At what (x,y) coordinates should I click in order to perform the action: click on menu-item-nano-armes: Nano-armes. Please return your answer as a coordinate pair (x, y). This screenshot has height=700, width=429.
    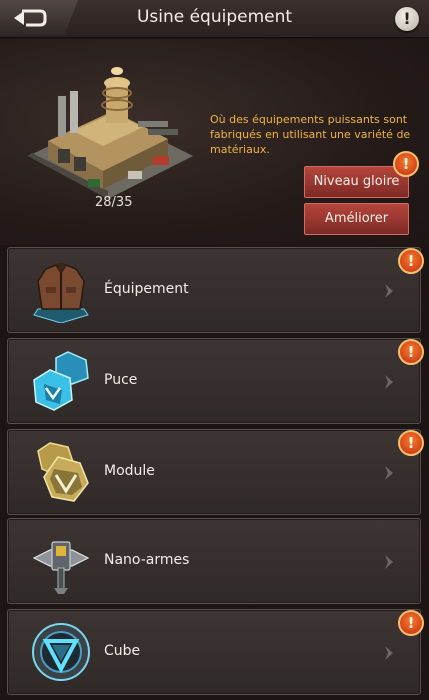
    Looking at the image, I should click on (214, 561).